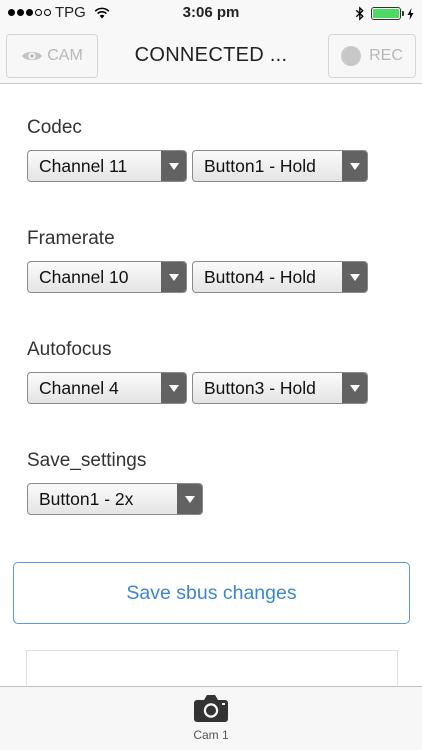 Image resolution: width=422 pixels, height=750 pixels. Describe the element at coordinates (197, 260) in the screenshot. I see `framerate-setting: Framerate Channel 10 Button4 - Hold` at that location.